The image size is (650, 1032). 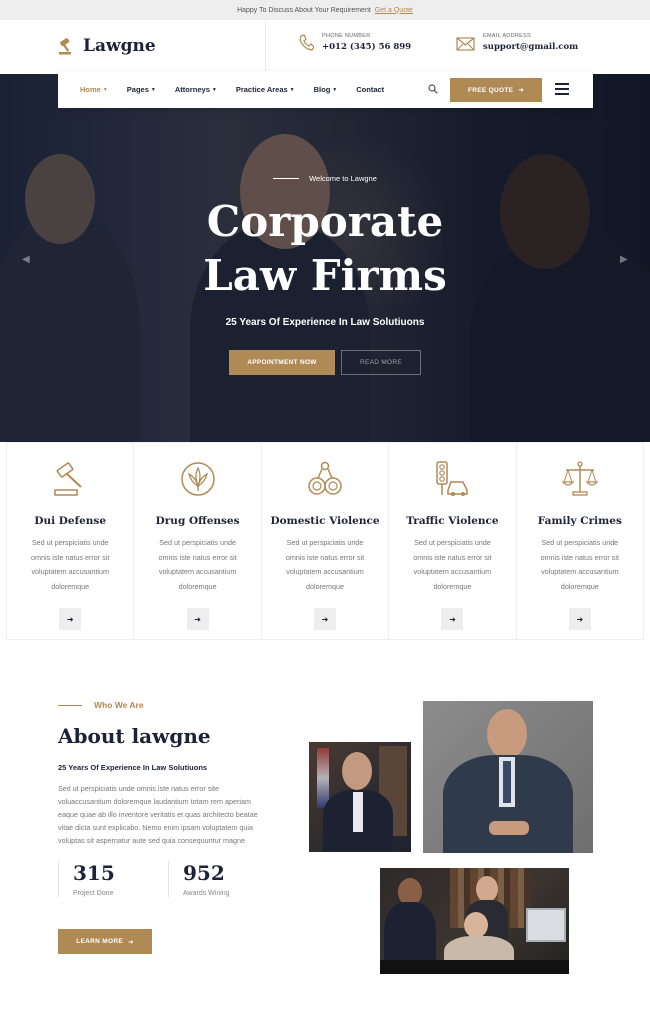 I want to click on free-quote-button: FREE QUOTE ➜, so click(x=496, y=90).